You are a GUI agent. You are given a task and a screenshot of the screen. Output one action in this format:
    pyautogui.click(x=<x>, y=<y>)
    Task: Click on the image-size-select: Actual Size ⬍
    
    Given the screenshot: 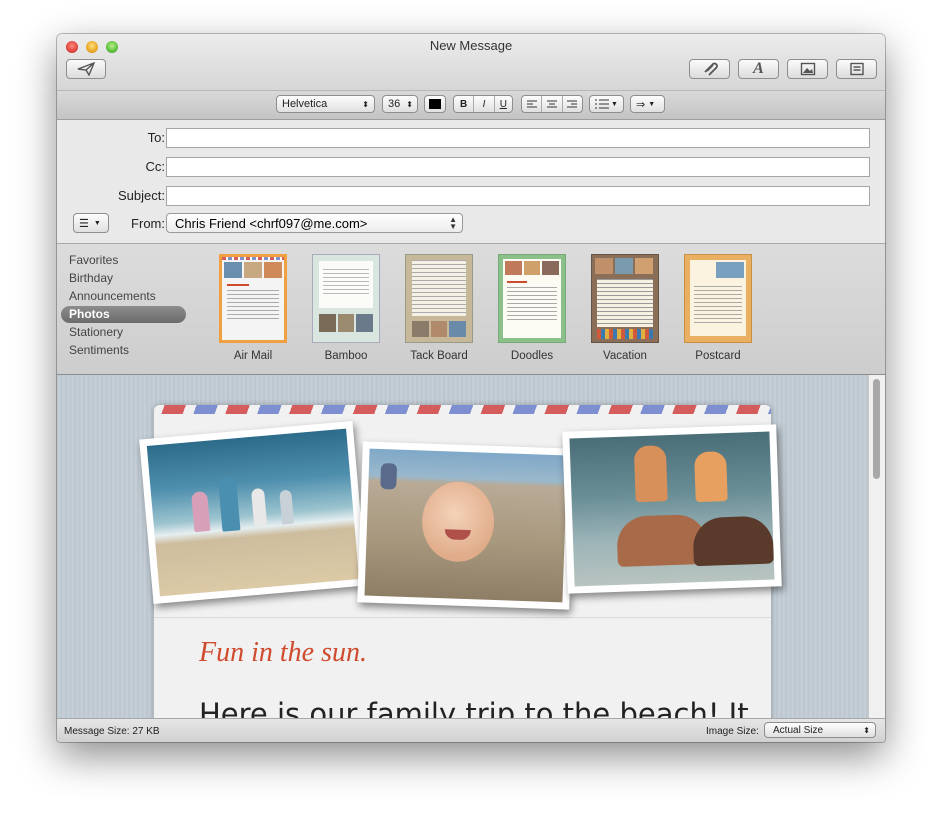 What is the action you would take?
    pyautogui.click(x=820, y=730)
    